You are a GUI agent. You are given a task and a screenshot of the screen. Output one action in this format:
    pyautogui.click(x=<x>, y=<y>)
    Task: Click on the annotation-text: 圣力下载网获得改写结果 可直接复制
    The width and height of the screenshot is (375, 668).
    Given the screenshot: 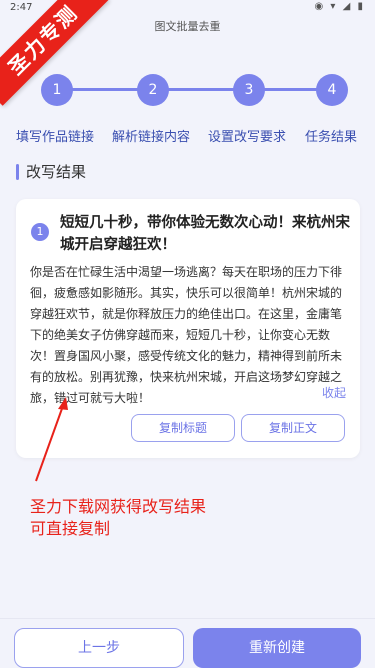 What is the action you would take?
    pyautogui.click(x=118, y=518)
    